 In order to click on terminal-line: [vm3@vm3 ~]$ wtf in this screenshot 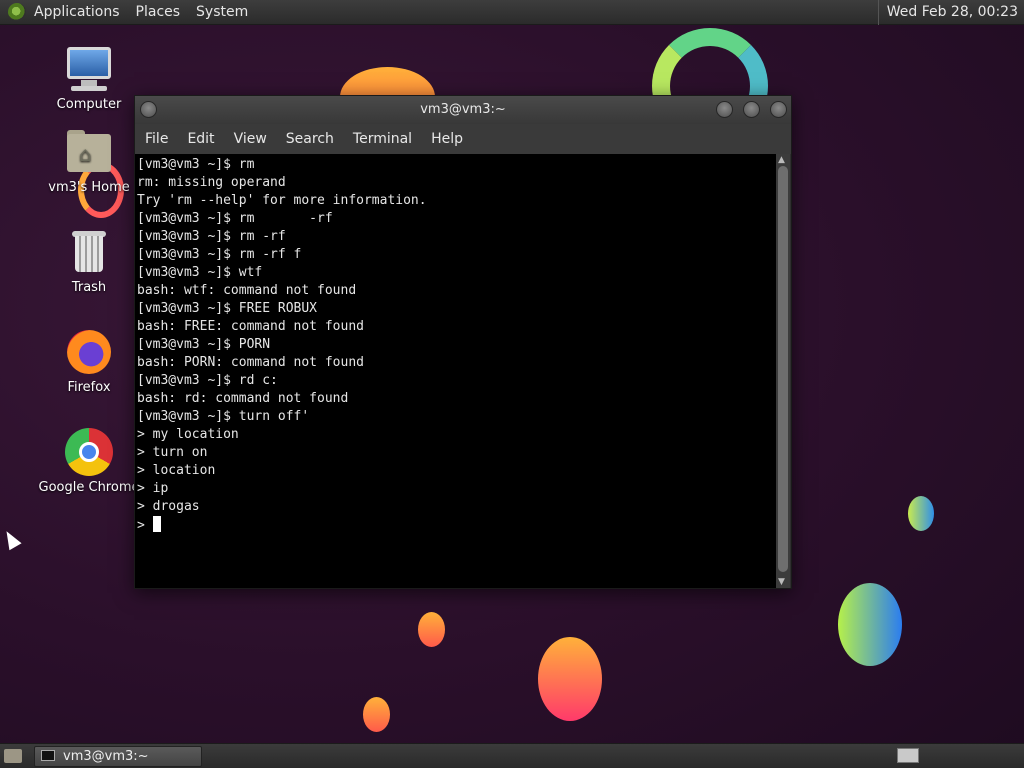, I will do `click(200, 272)`.